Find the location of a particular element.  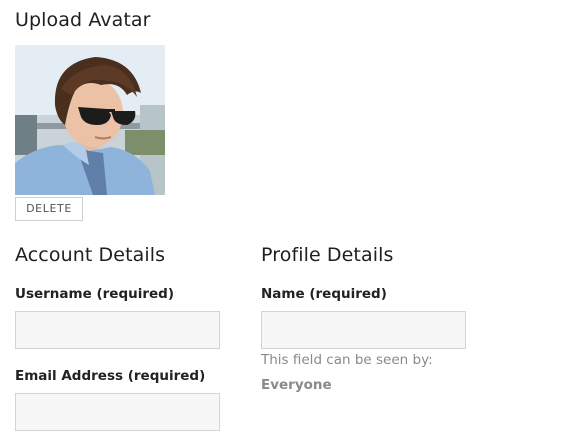

profile-details-title: Profile Details is located at coordinates (327, 255).